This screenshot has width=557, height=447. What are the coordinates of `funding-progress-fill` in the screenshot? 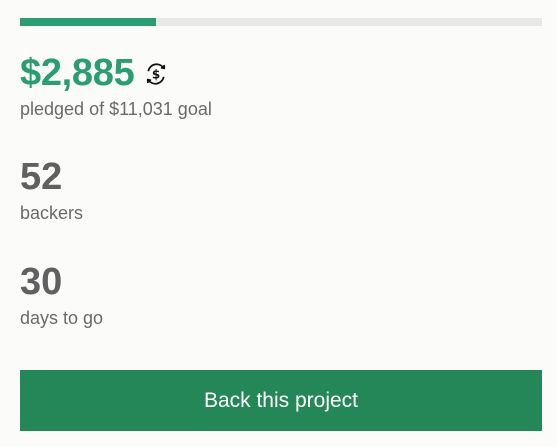 It's located at (88, 22).